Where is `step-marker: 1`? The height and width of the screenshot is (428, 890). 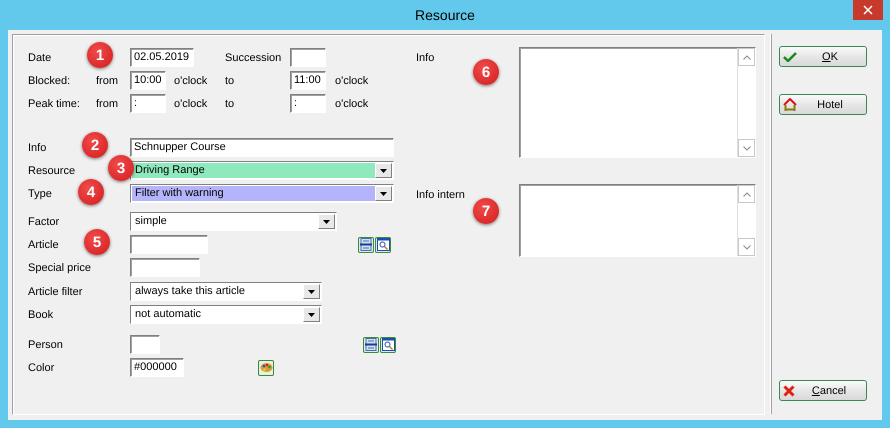
step-marker: 1 is located at coordinates (100, 55).